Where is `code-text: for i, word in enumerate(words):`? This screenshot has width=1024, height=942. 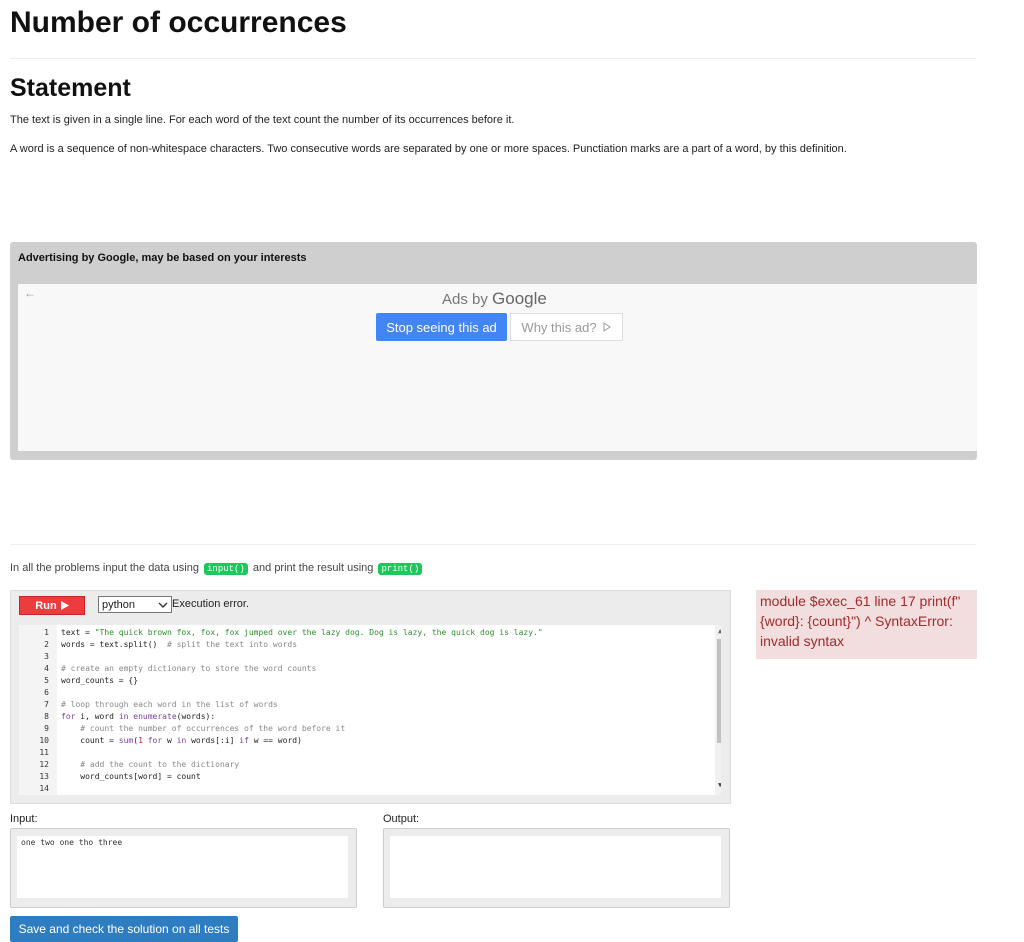 code-text: for i, word in enumerate(words): is located at coordinates (138, 717).